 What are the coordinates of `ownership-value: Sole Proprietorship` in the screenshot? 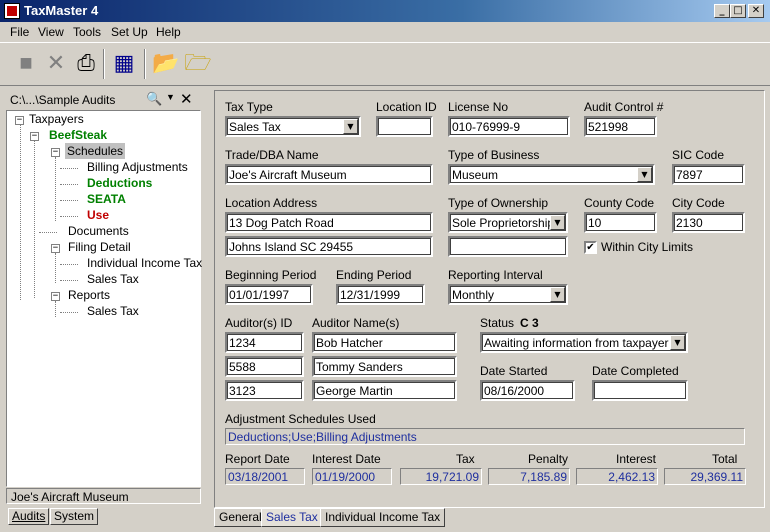 It's located at (503, 223).